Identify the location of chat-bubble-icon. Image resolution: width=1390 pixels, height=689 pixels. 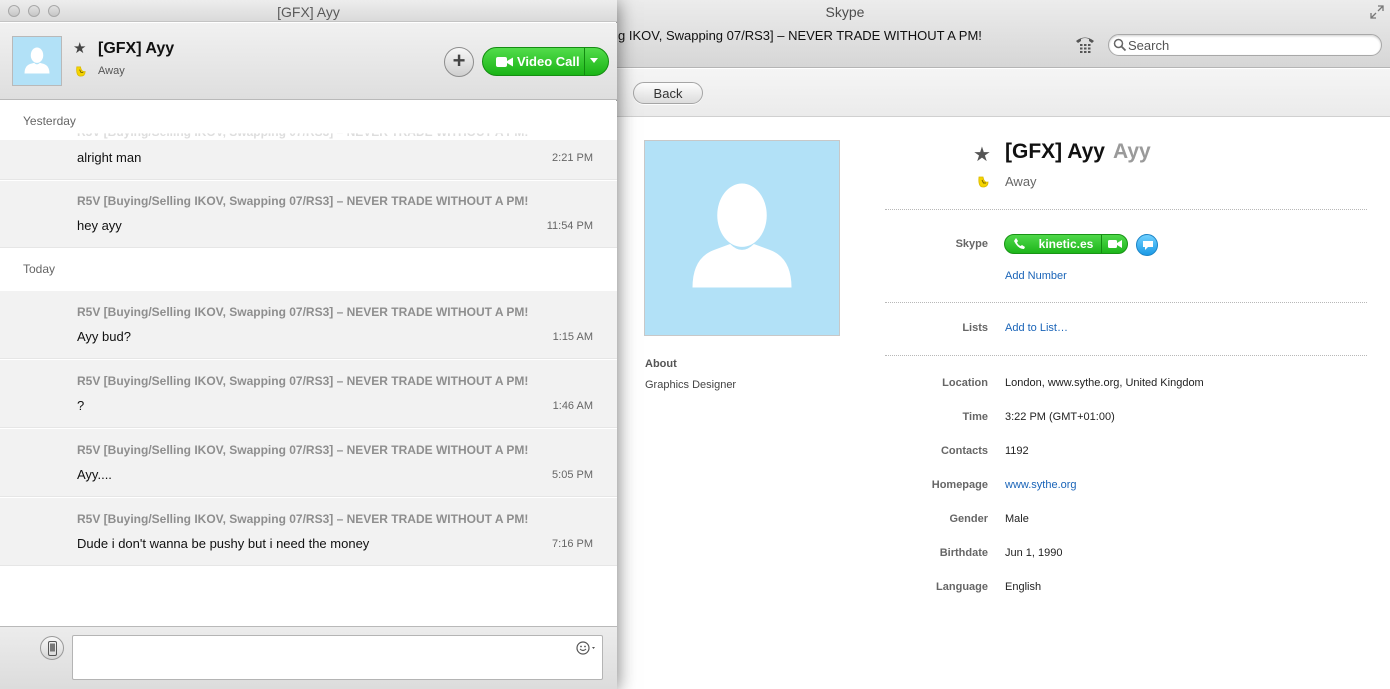
(1147, 245).